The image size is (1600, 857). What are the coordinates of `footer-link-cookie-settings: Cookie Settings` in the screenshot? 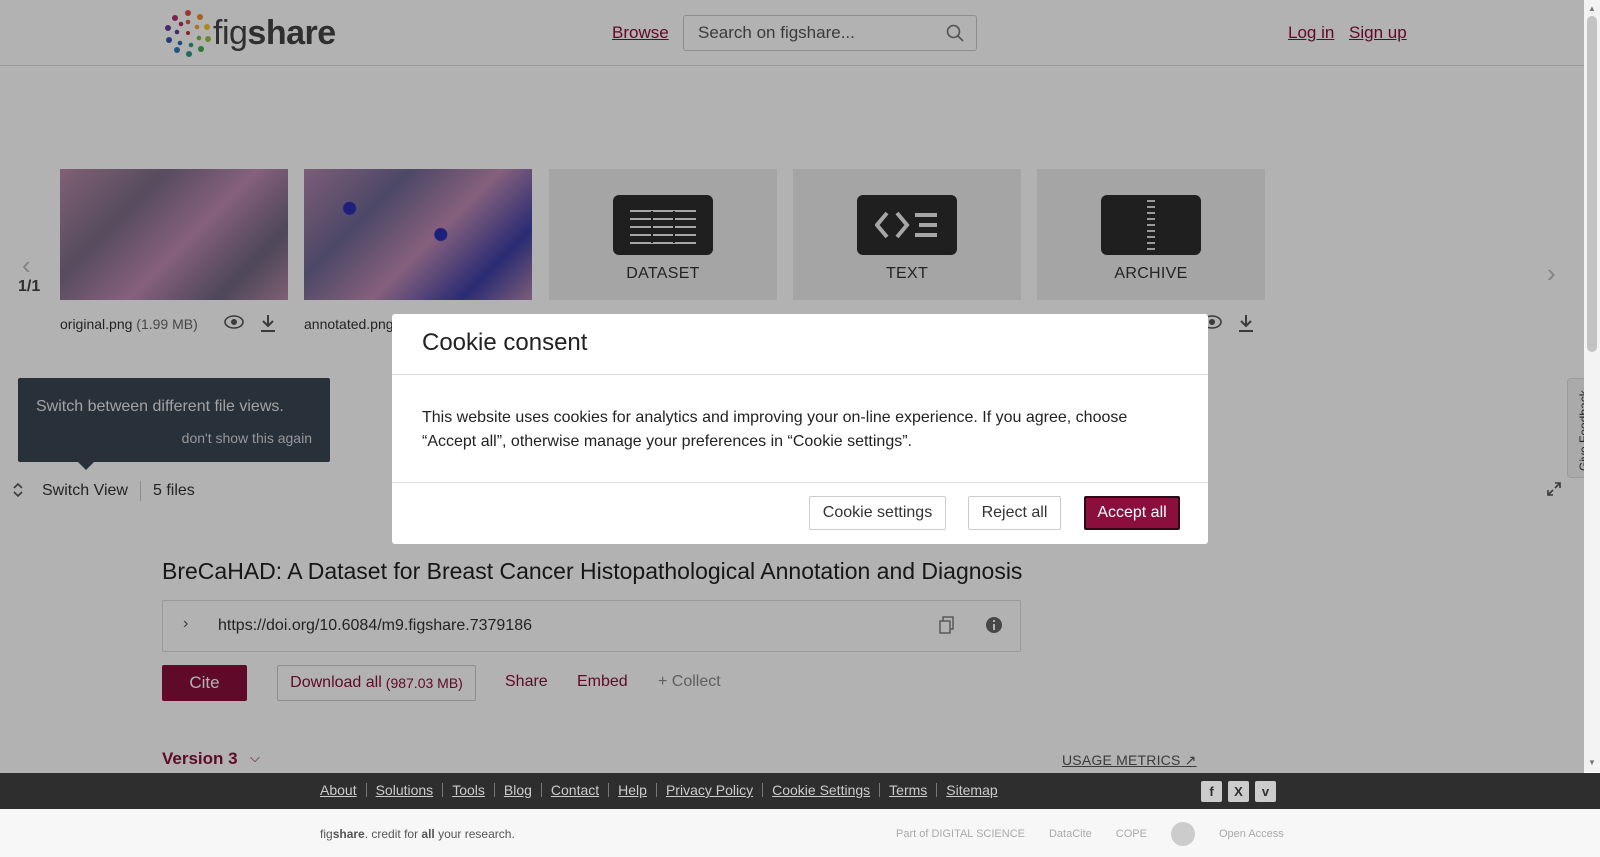 It's located at (822, 790).